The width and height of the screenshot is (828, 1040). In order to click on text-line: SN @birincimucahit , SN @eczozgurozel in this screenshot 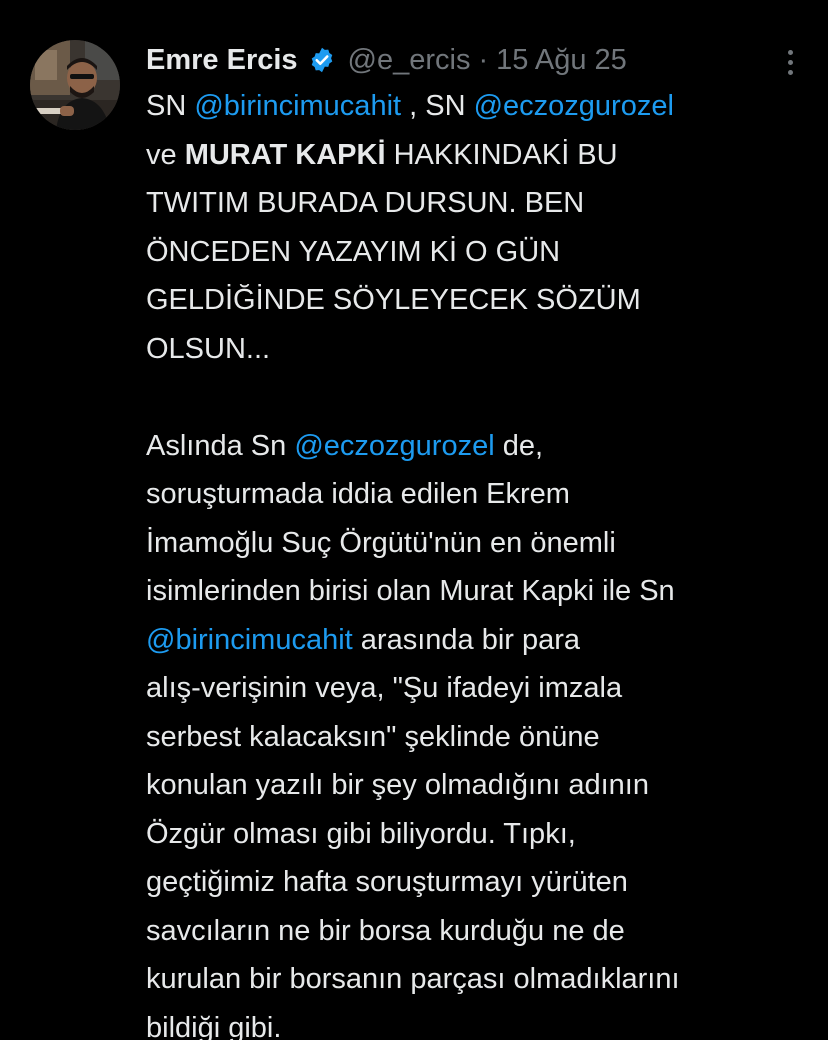, I will do `click(481, 106)`.